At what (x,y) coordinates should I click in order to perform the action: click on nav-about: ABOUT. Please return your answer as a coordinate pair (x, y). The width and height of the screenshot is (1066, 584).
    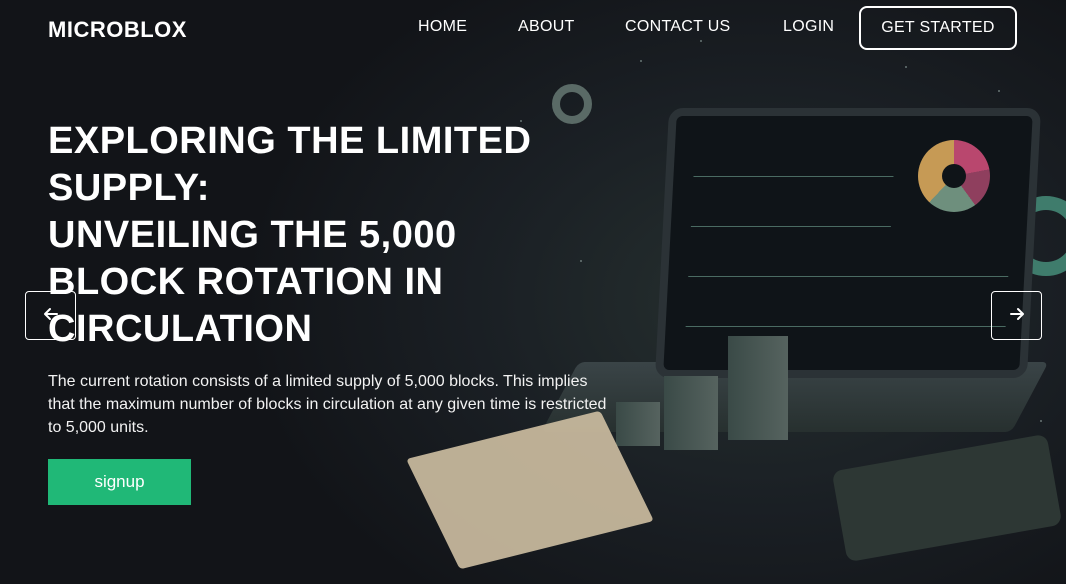
    Looking at the image, I should click on (546, 27).